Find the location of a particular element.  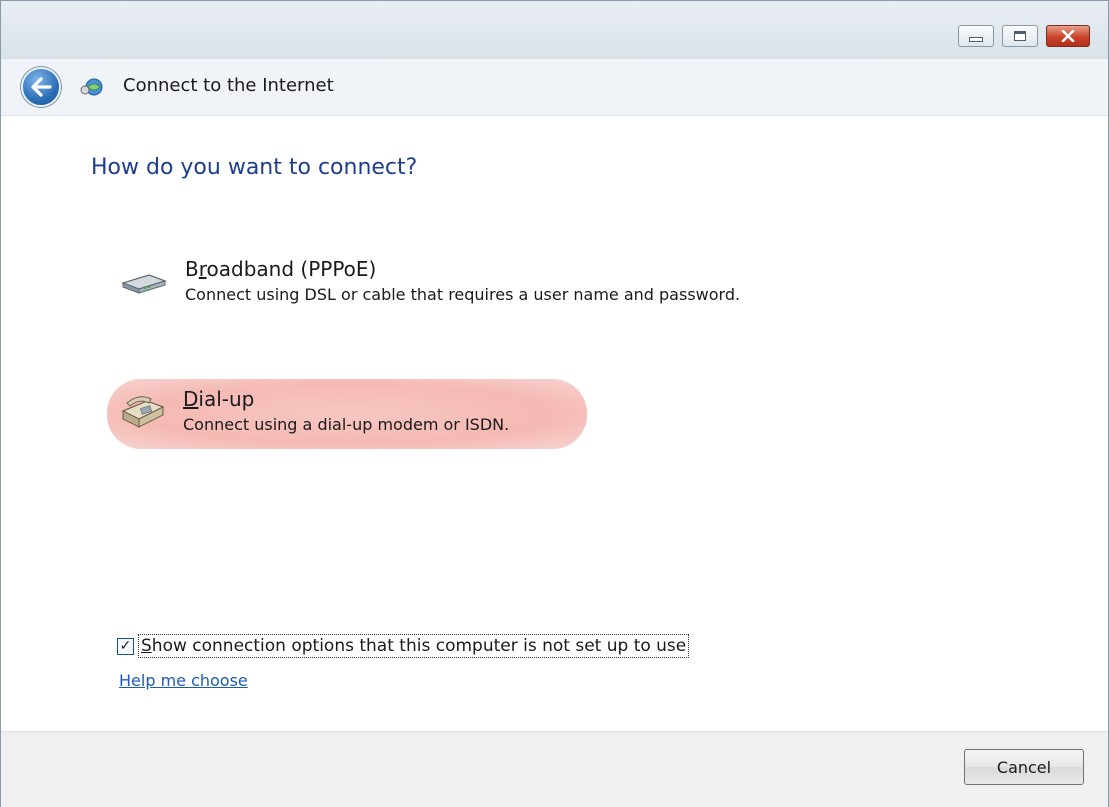

title-text: ial-up is located at coordinates (226, 399).